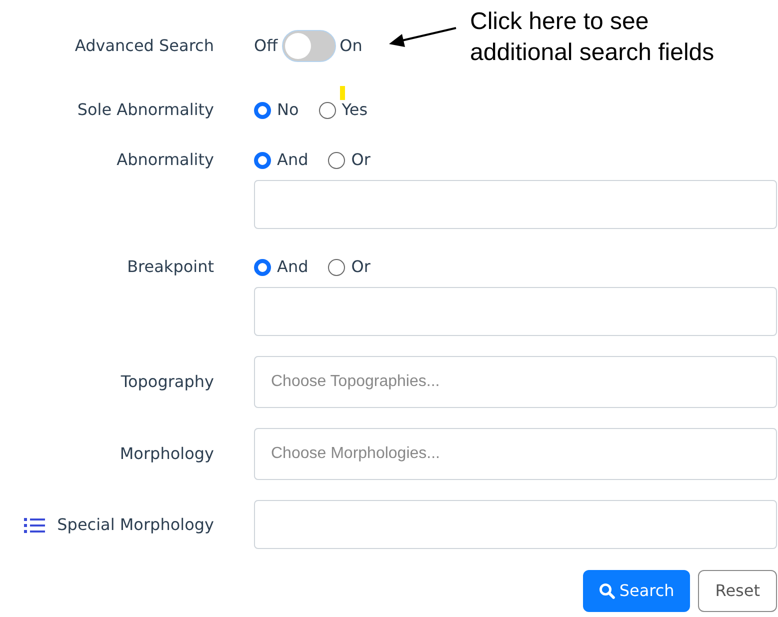 This screenshot has height=617, width=778. I want to click on field-label: Special Morphology, so click(135, 525).